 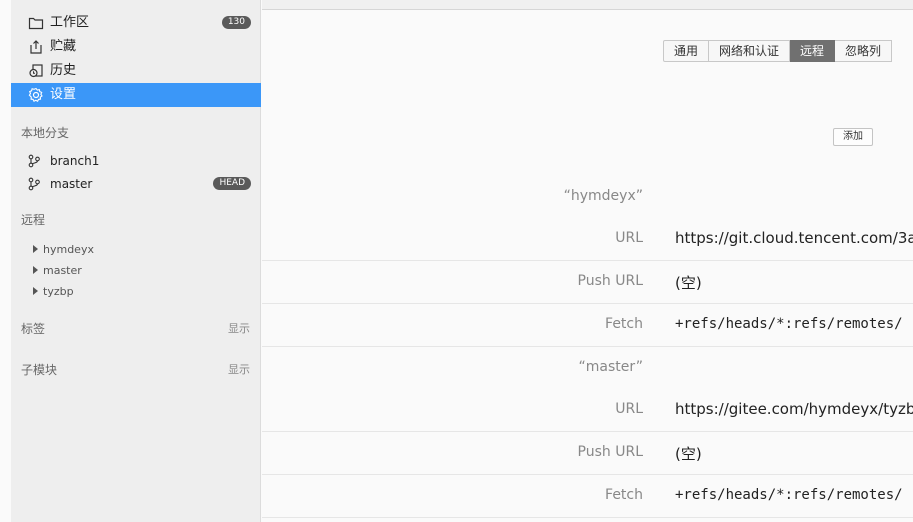 I want to click on sidebar-item-label: 工作区, so click(x=70, y=22).